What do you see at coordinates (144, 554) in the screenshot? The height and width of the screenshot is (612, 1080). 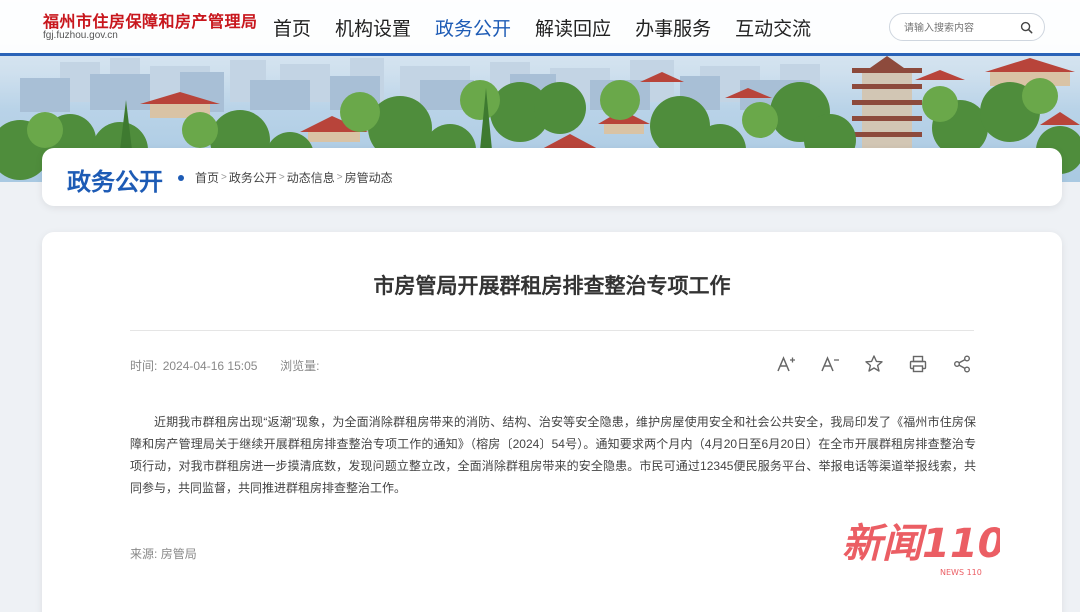 I see `source-label: 来源:` at bounding box center [144, 554].